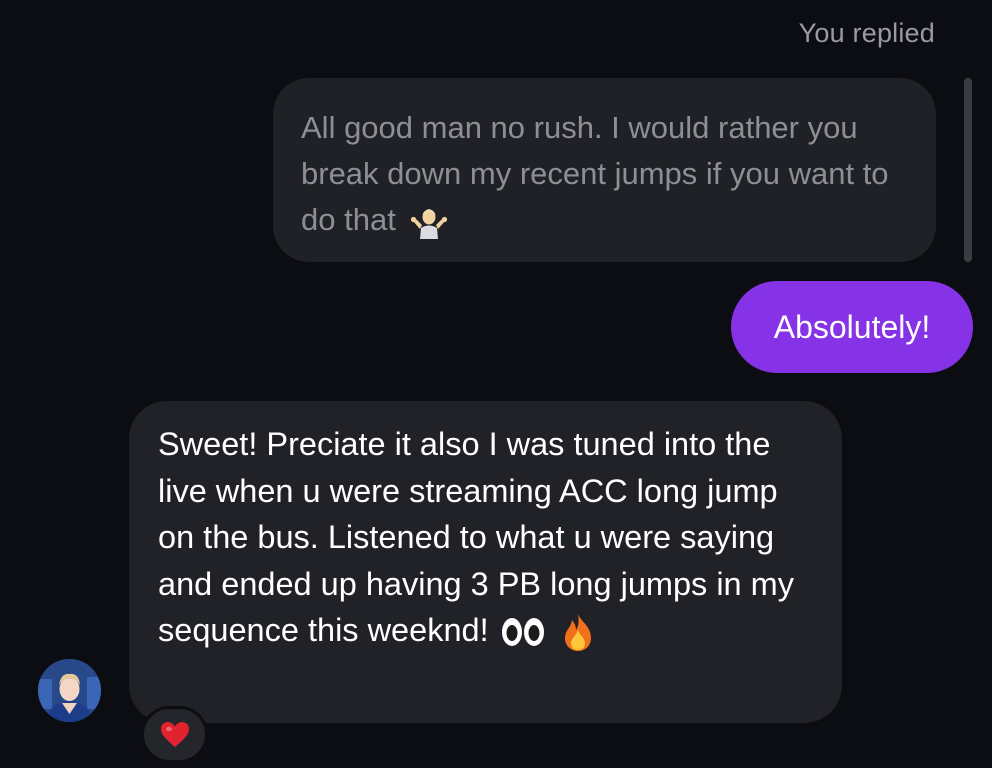  What do you see at coordinates (429, 222) in the screenshot?
I see `person-shrugging-emoji` at bounding box center [429, 222].